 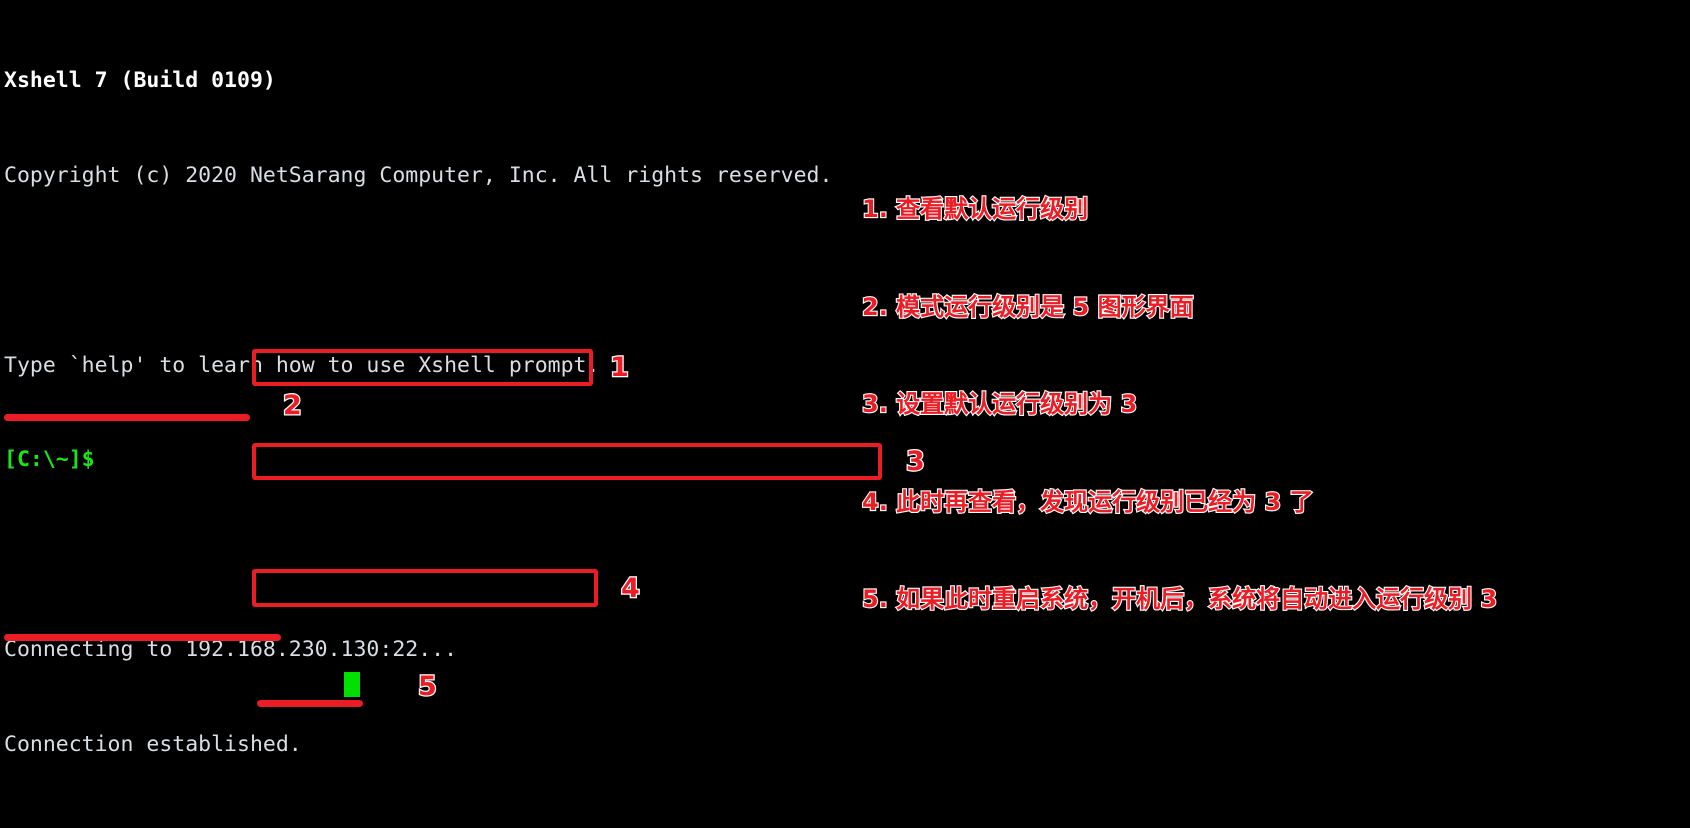 I want to click on connection-established-message: Connection established., so click(x=153, y=744).